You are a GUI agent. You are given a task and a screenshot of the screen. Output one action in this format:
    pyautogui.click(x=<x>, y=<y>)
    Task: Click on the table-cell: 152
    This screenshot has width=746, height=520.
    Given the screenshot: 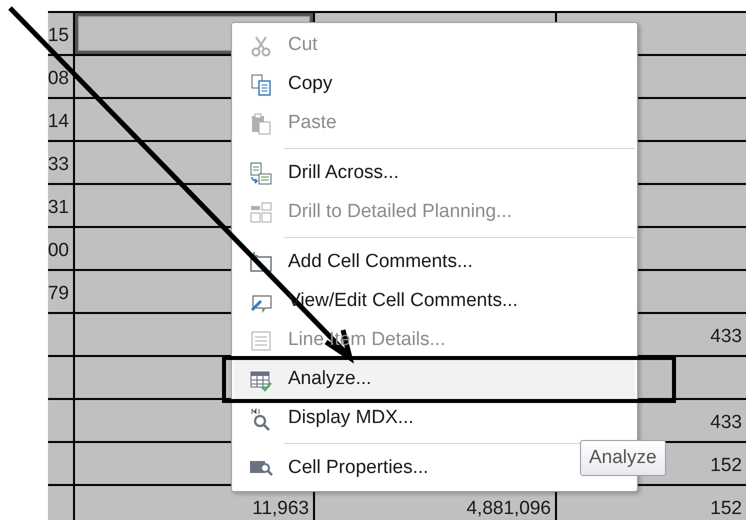 What is the action you would take?
    pyautogui.click(x=651, y=503)
    